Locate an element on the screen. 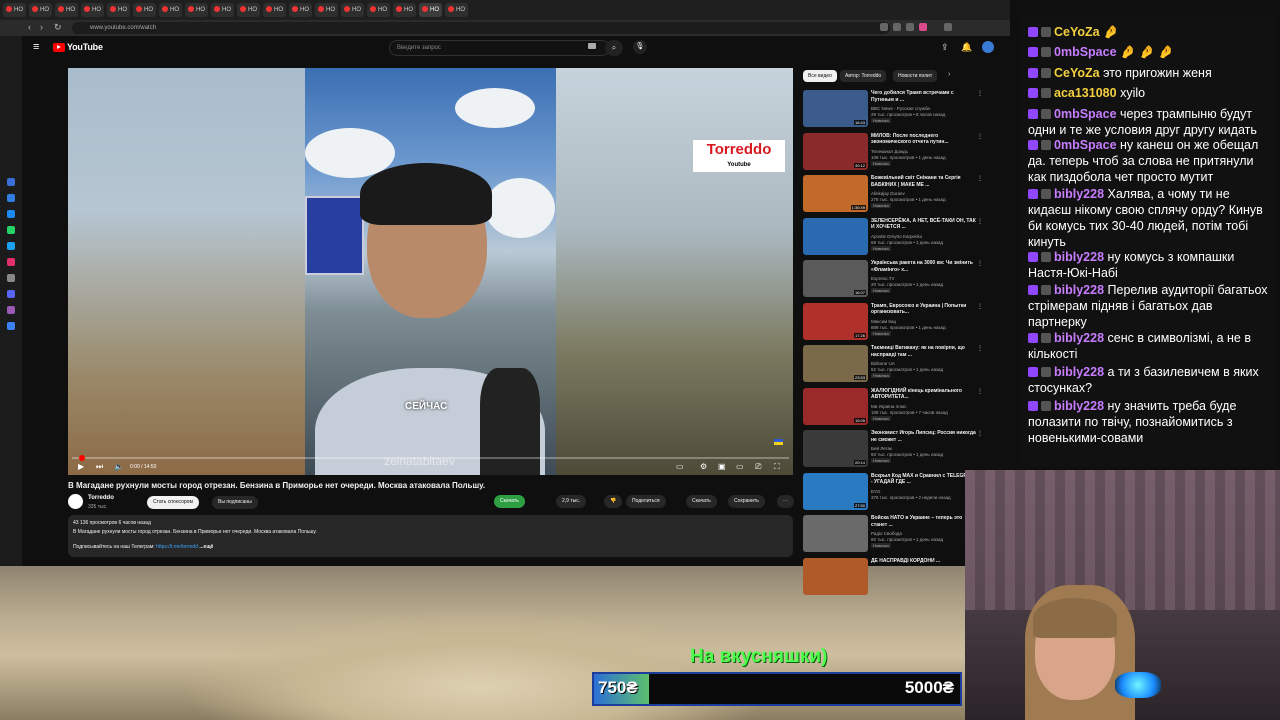 The image size is (1280, 720). reload-icon: ↻ is located at coordinates (58, 27).